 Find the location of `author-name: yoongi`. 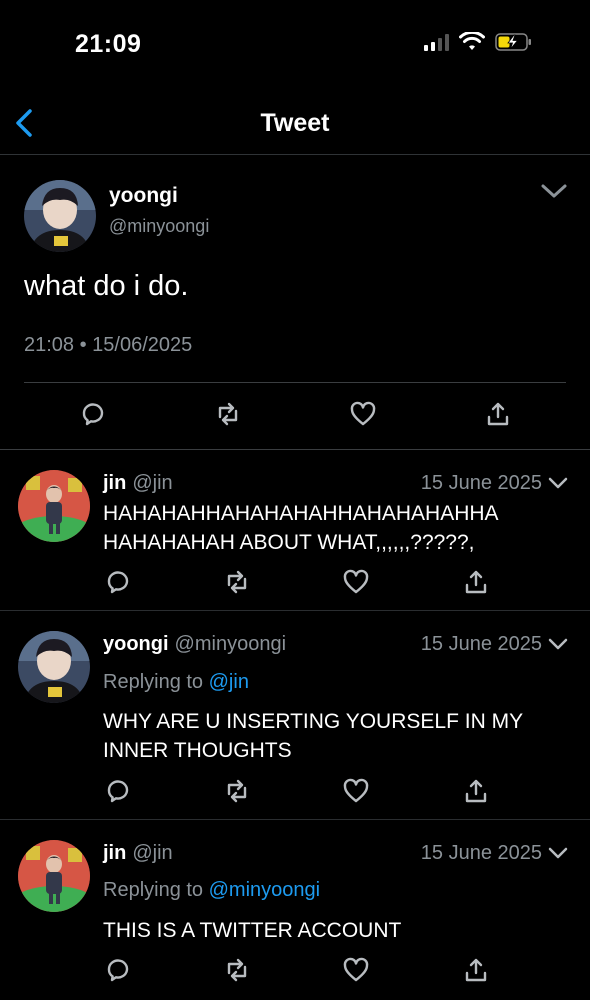

author-name: yoongi is located at coordinates (143, 196).